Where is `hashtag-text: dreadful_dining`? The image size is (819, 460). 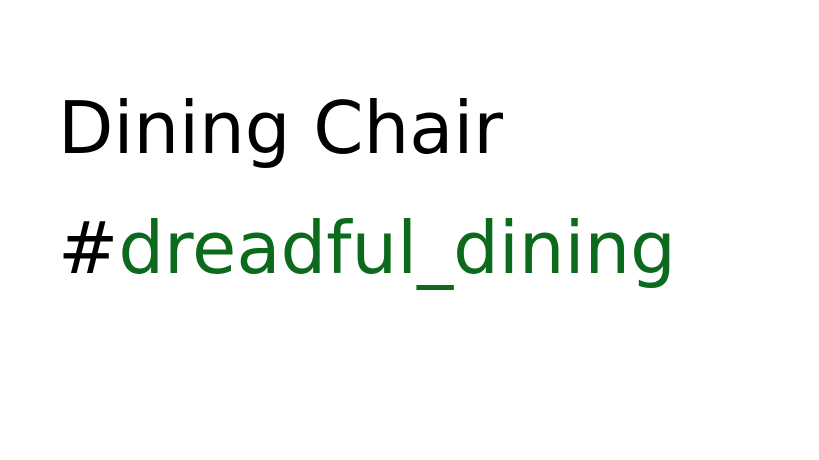
hashtag-text: dreadful_dining is located at coordinates (397, 248).